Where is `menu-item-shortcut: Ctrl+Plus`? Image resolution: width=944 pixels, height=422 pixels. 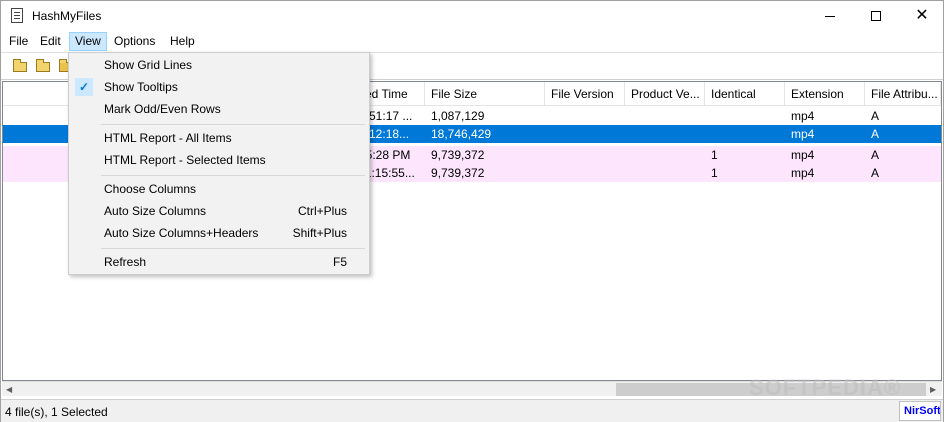 menu-item-shortcut: Ctrl+Plus is located at coordinates (322, 211).